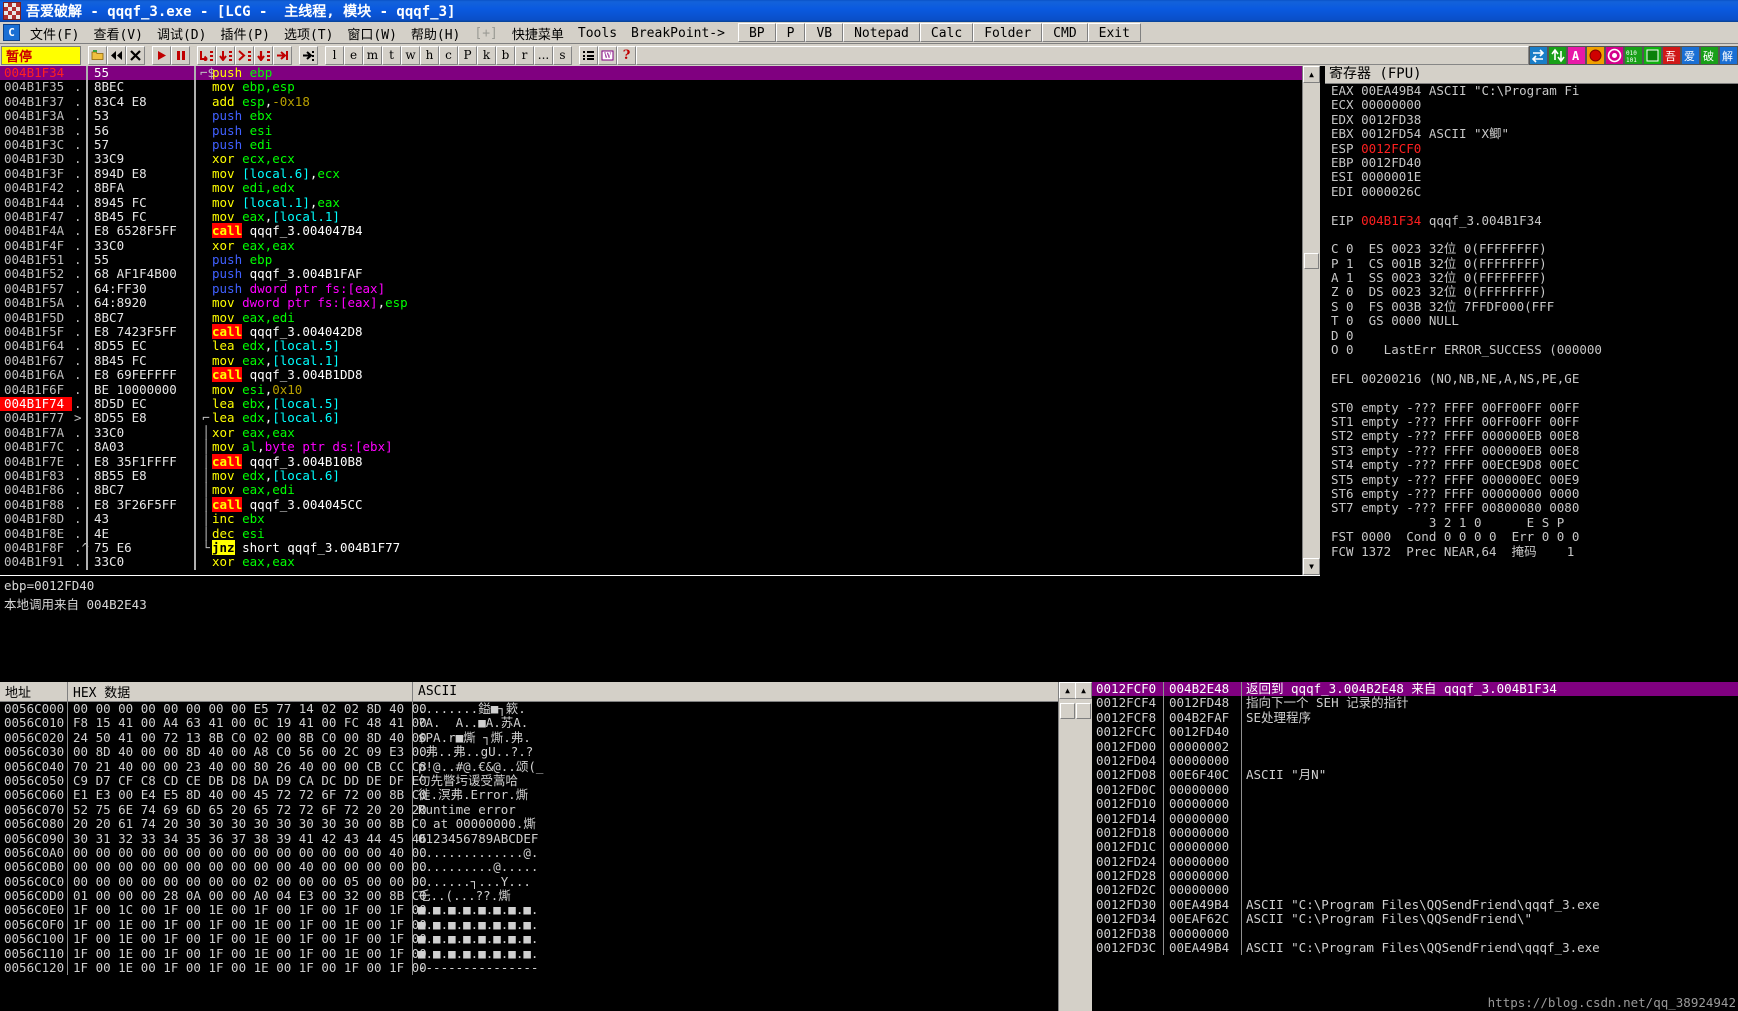 This screenshot has height=1011, width=1738. What do you see at coordinates (1531, 292) in the screenshot?
I see `register-flag-z: Z 0 DS 0023 32位 0(FFFFFFFF)` at bounding box center [1531, 292].